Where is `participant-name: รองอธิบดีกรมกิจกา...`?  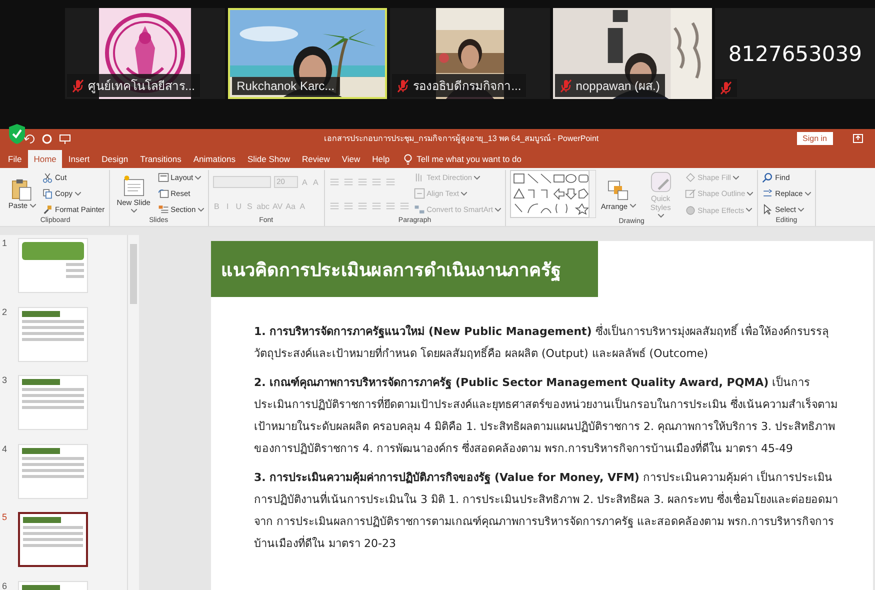 participant-name: รองอธิบดีกรมกิจกา... is located at coordinates (467, 86).